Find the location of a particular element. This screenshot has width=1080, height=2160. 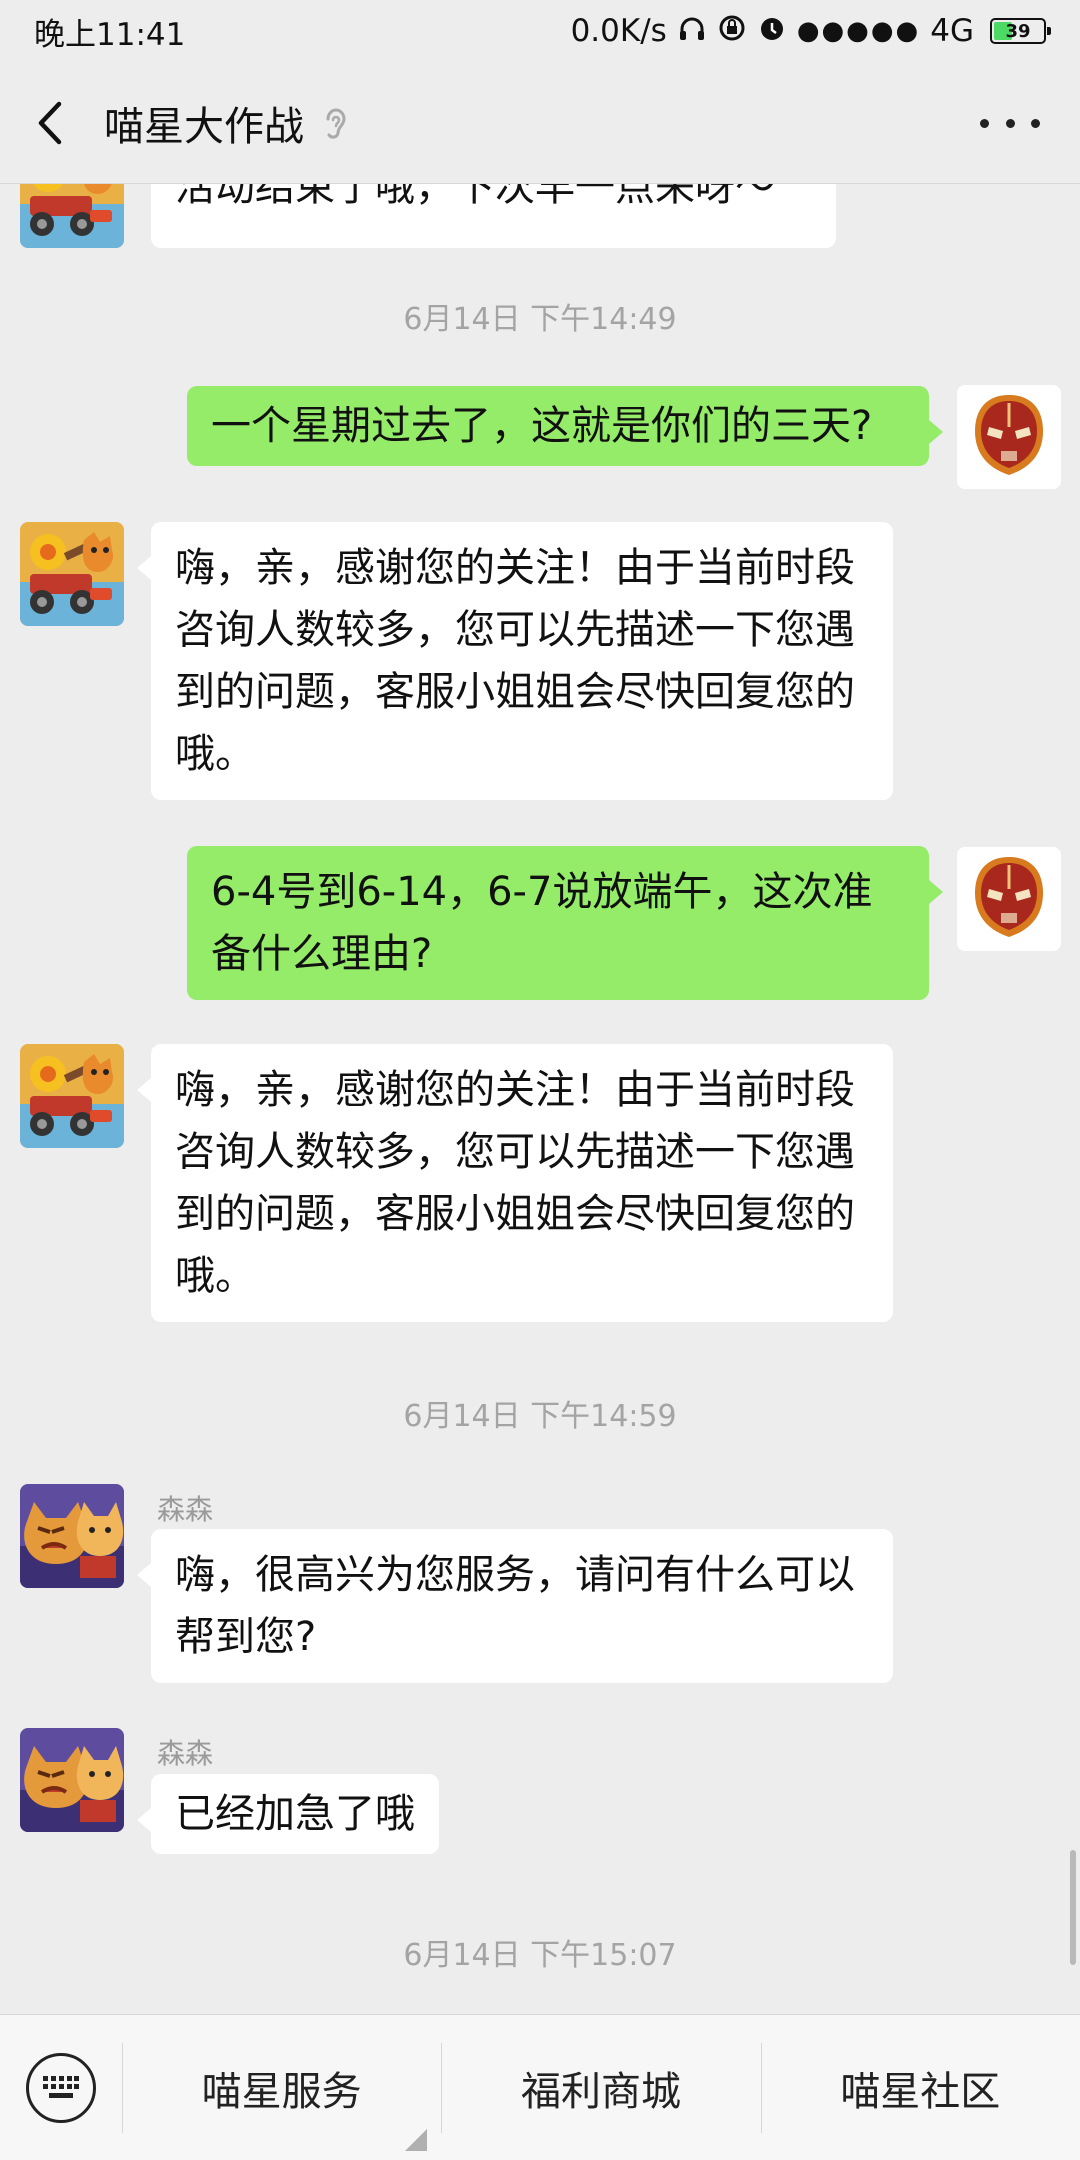

menu-item-community: 喵星社区 is located at coordinates (920, 2087).